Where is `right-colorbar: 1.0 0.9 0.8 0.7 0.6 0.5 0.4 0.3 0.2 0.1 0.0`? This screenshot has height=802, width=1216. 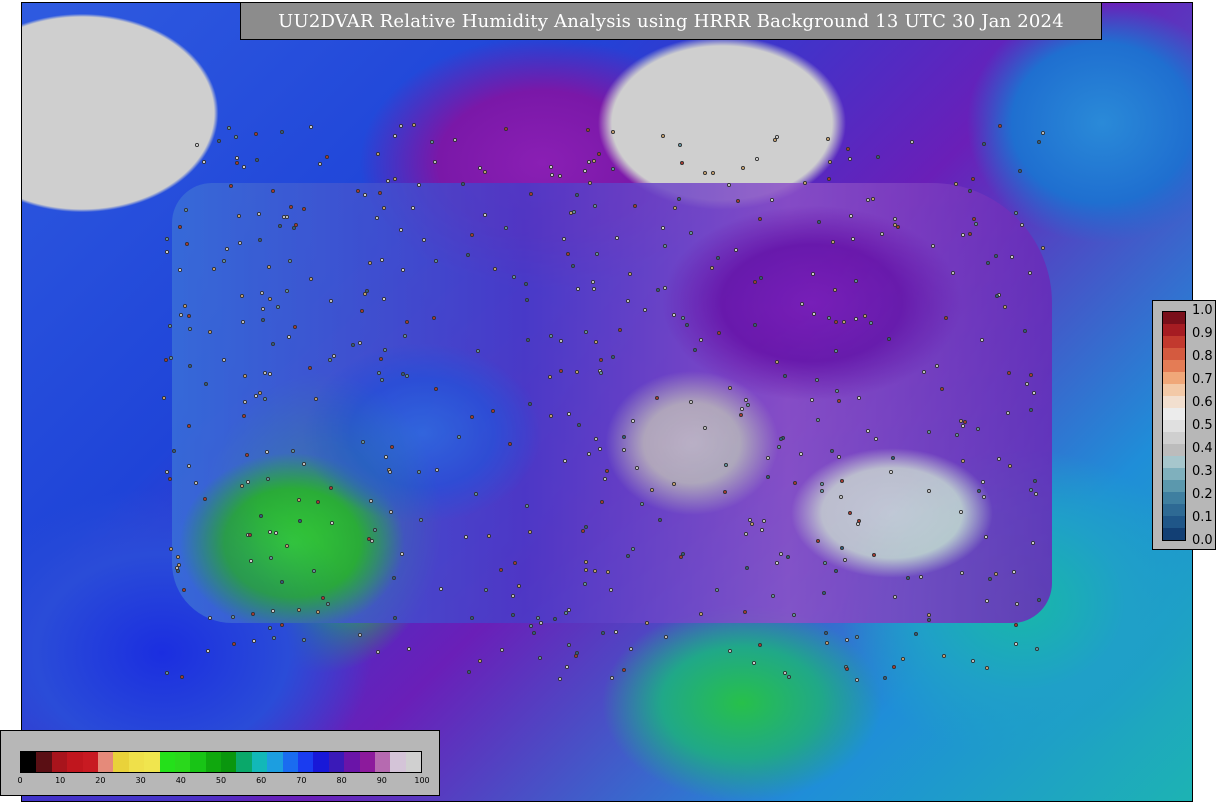 right-colorbar: 1.0 0.9 0.8 0.7 0.6 0.5 0.4 0.3 0.2 0.1 0.0 is located at coordinates (1184, 425).